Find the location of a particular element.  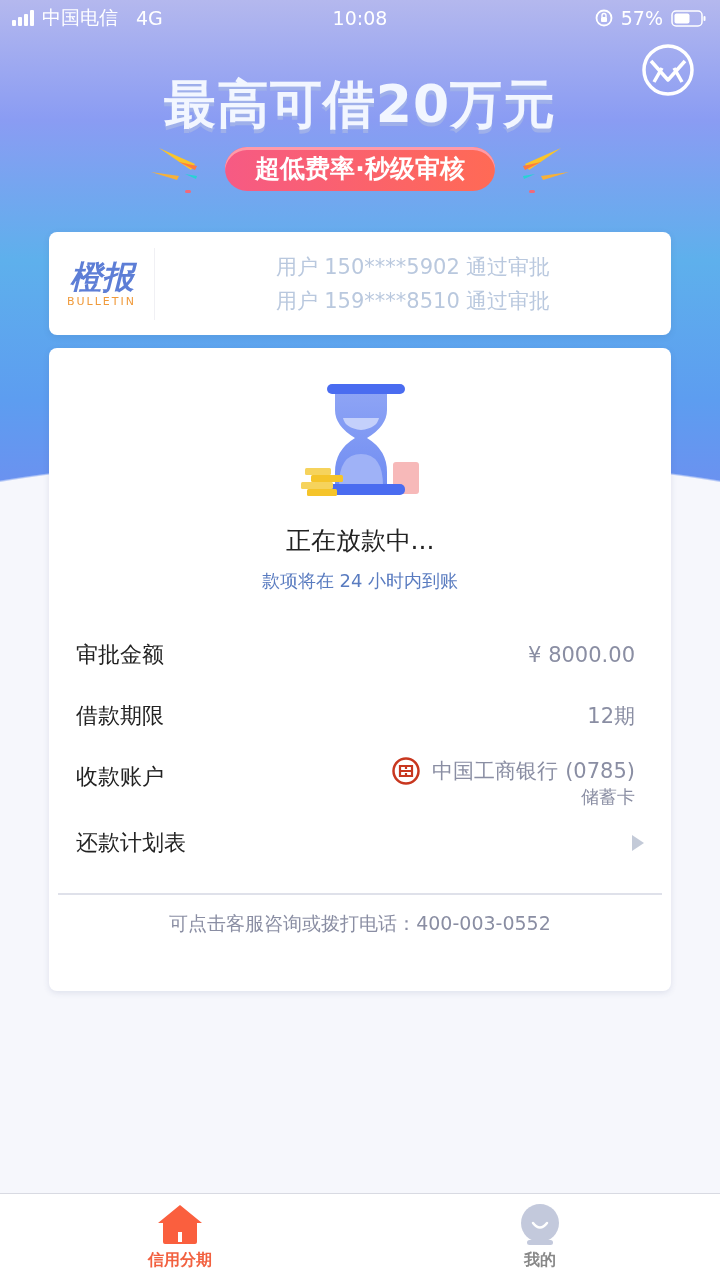

tab-item: 我的 is located at coordinates (540, 1237).